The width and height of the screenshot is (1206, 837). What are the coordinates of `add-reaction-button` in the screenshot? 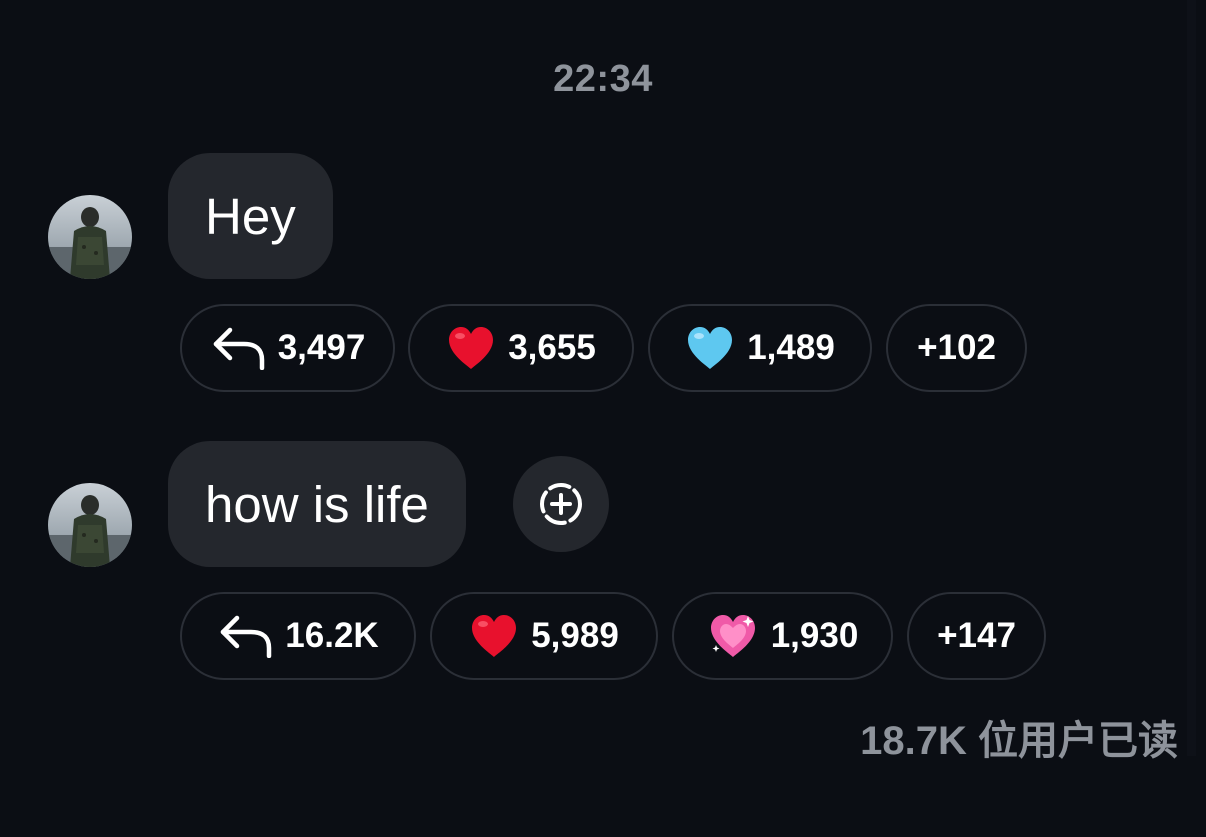 It's located at (561, 504).